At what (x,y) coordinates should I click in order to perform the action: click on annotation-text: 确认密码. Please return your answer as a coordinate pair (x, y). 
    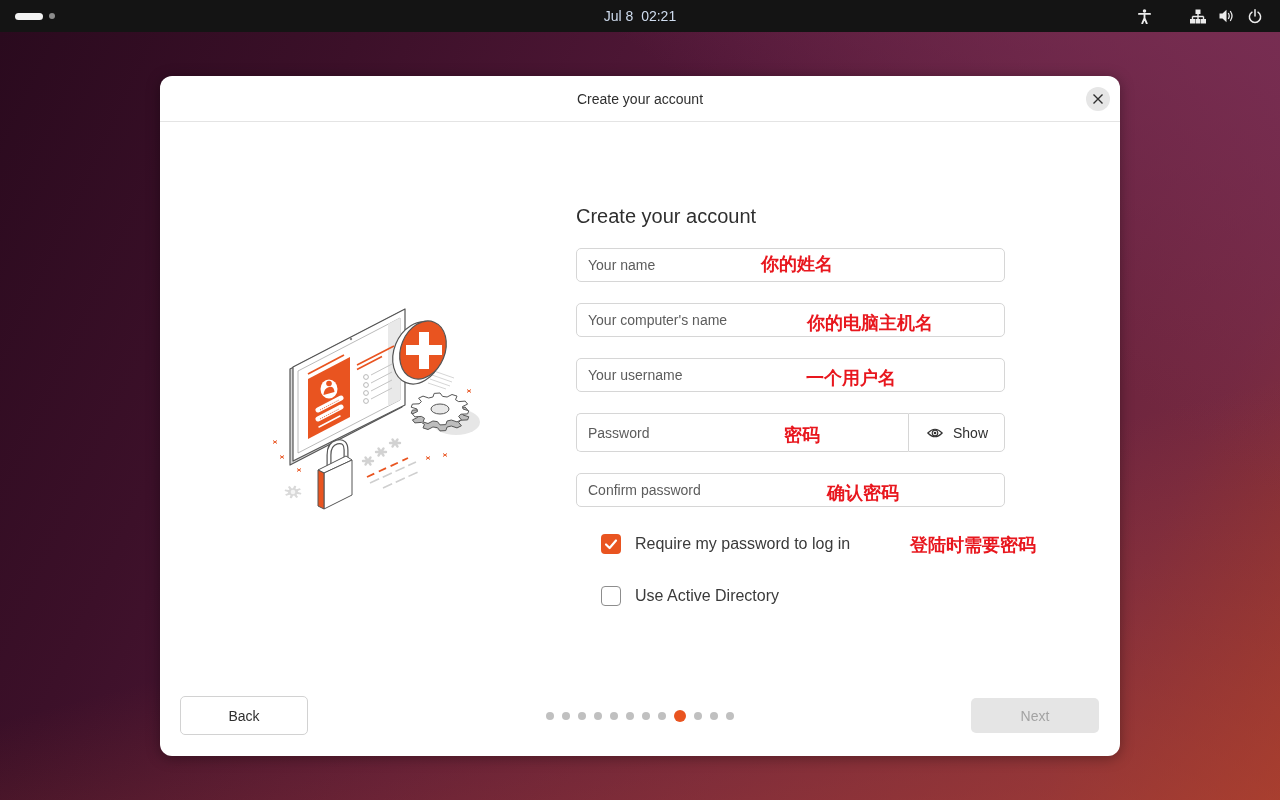
    Looking at the image, I should click on (863, 492).